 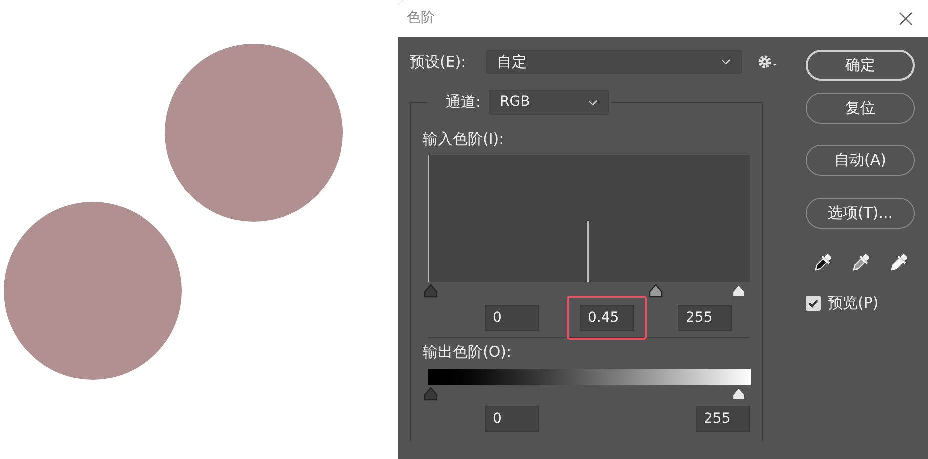 I want to click on level-field: 0.45, so click(x=607, y=318).